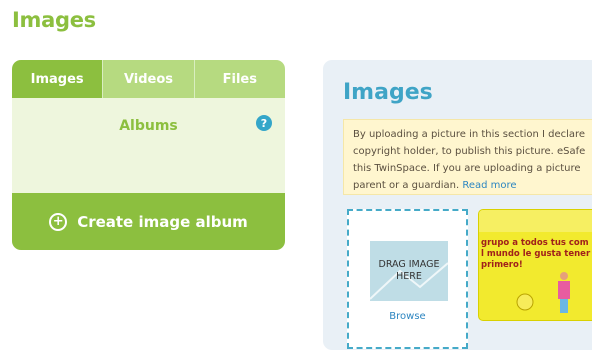  What do you see at coordinates (239, 79) in the screenshot?
I see `tab-files: Files` at bounding box center [239, 79].